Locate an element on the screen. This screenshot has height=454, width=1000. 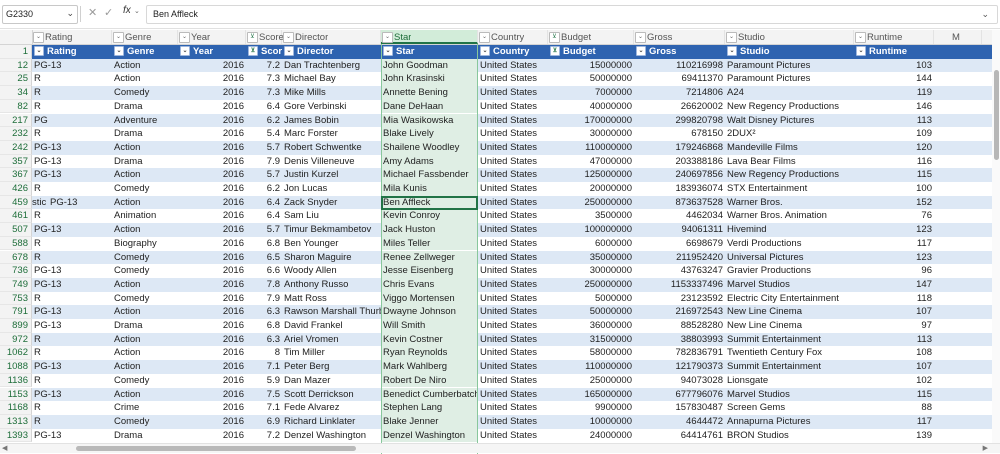
cell-gross: 157830487 is located at coordinates (679, 408).